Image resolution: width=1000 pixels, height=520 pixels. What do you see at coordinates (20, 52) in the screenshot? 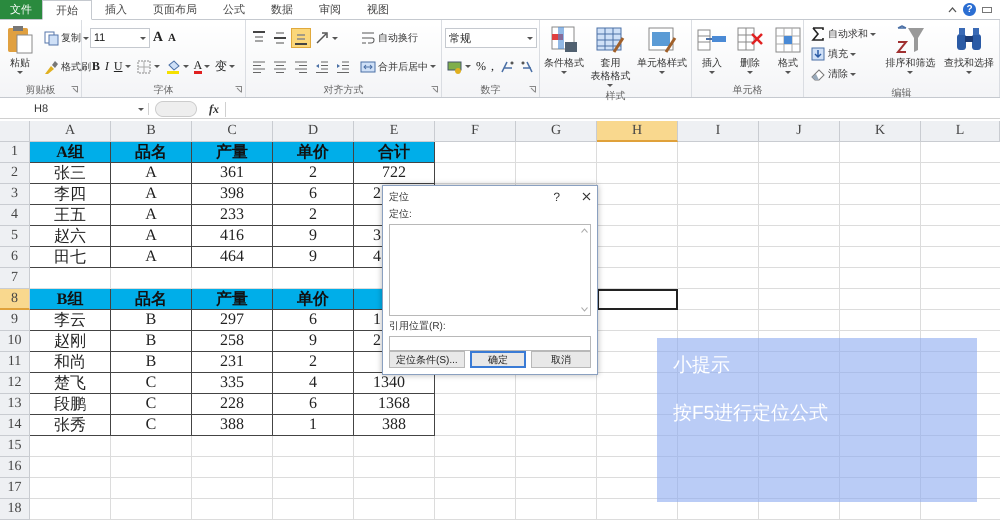
I see `ribbon-button: 粘贴` at bounding box center [20, 52].